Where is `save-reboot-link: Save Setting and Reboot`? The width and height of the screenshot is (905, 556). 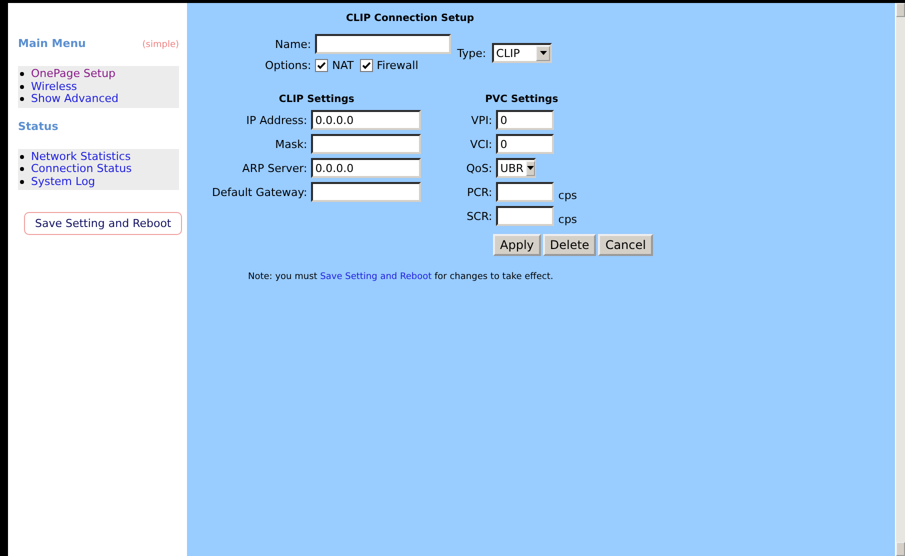 save-reboot-link: Save Setting and Reboot is located at coordinates (376, 277).